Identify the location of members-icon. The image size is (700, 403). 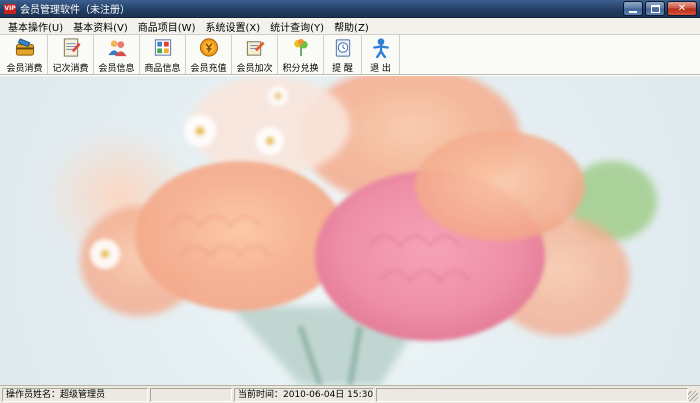
(117, 48).